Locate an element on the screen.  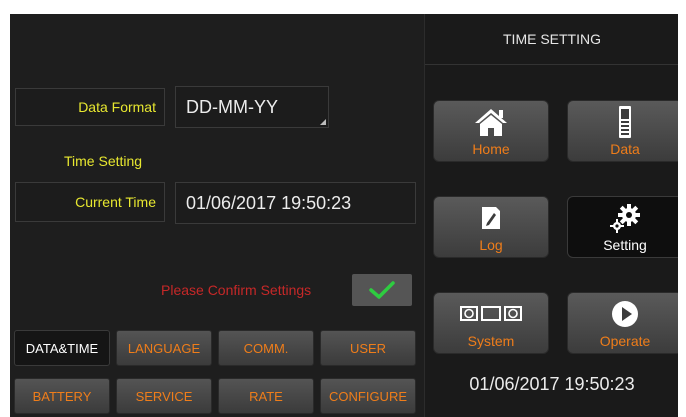
setting-button-label: Setting is located at coordinates (625, 245).